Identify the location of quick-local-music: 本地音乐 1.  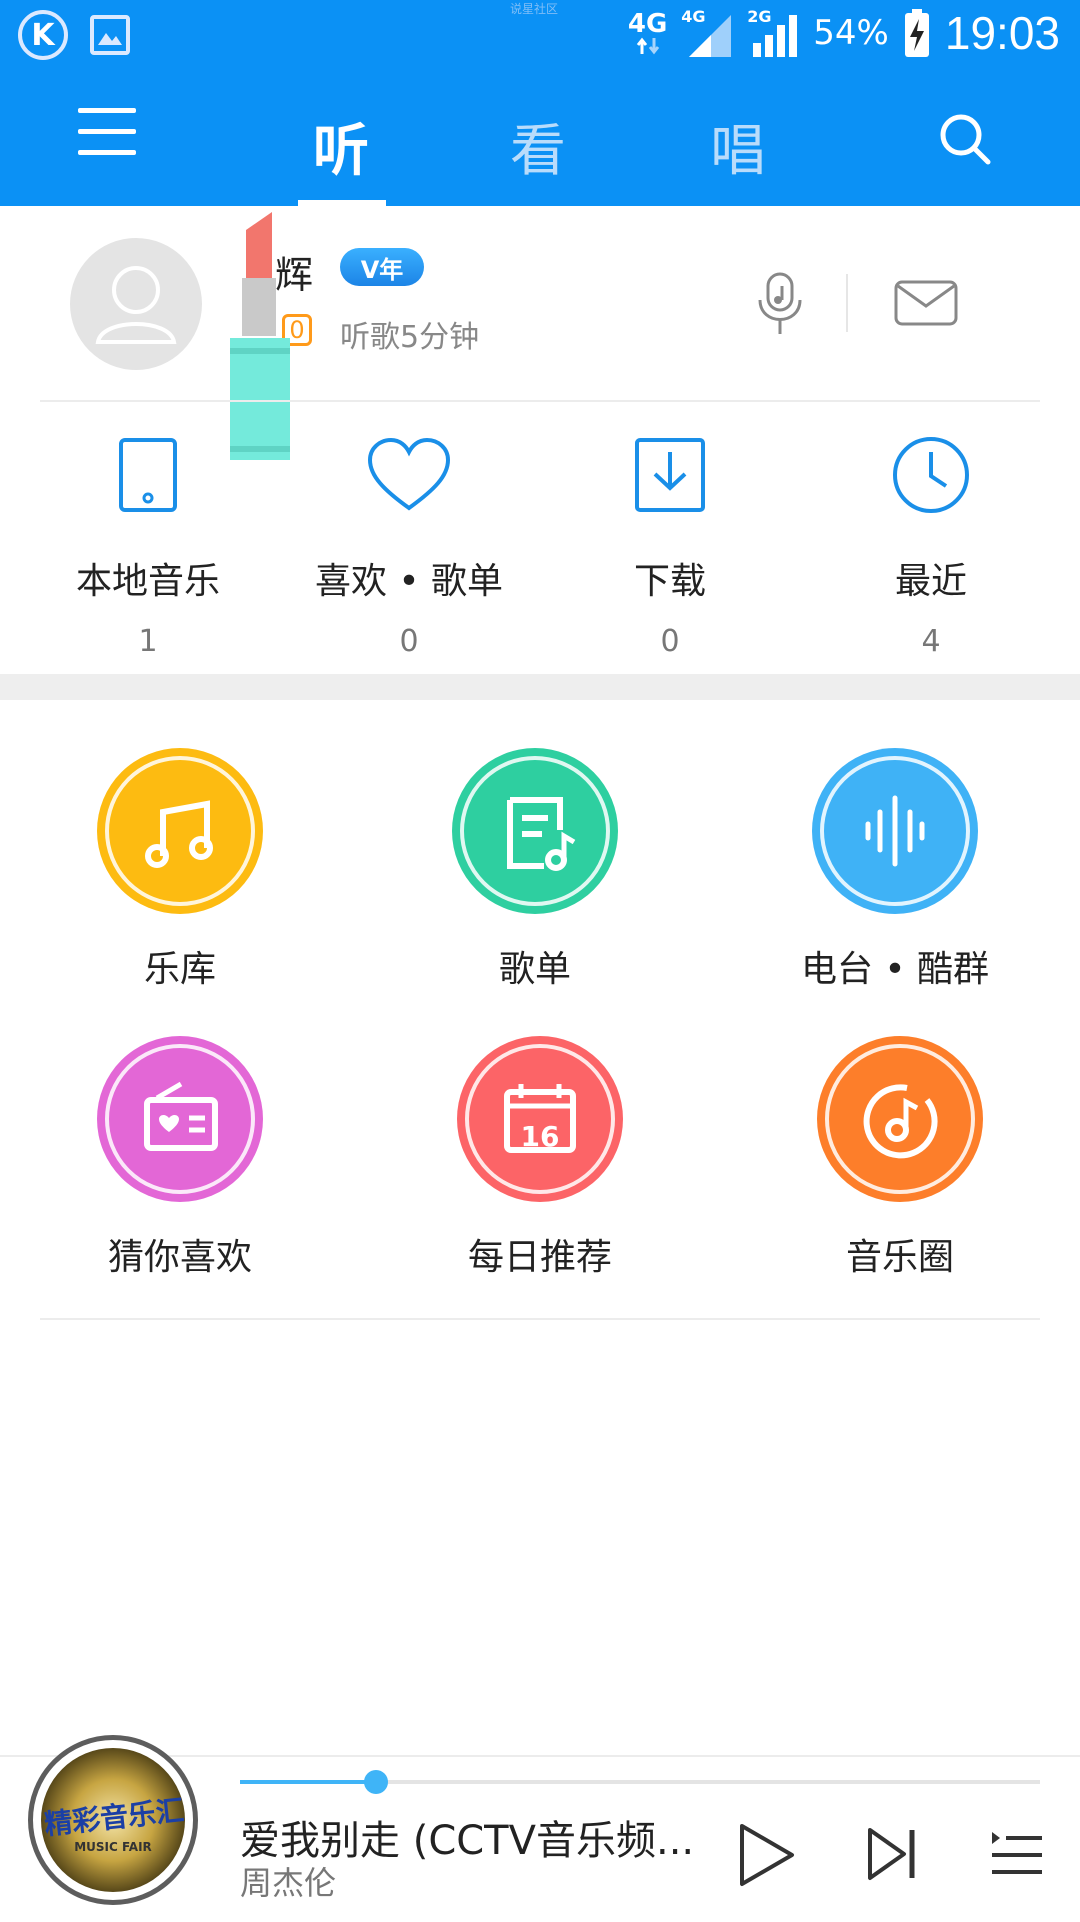
(148, 544).